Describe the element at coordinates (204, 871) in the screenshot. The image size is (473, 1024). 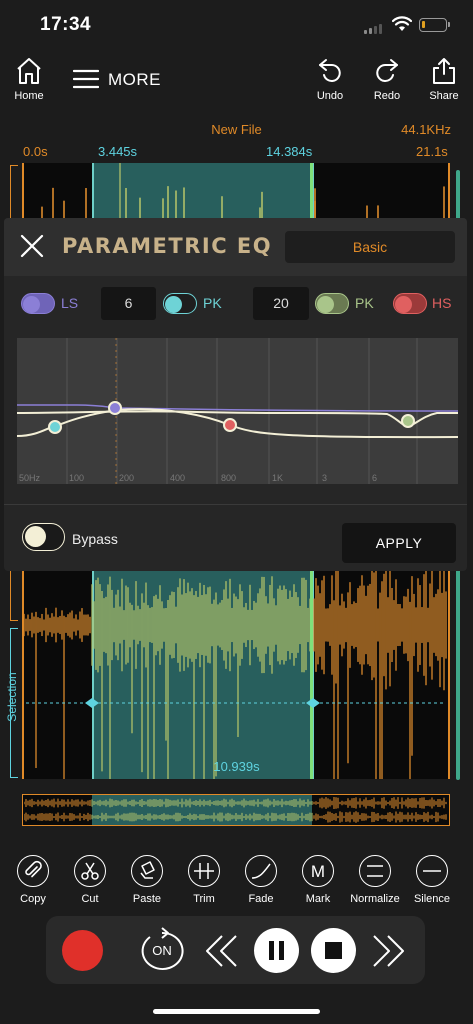
I see `trim-icon` at that location.